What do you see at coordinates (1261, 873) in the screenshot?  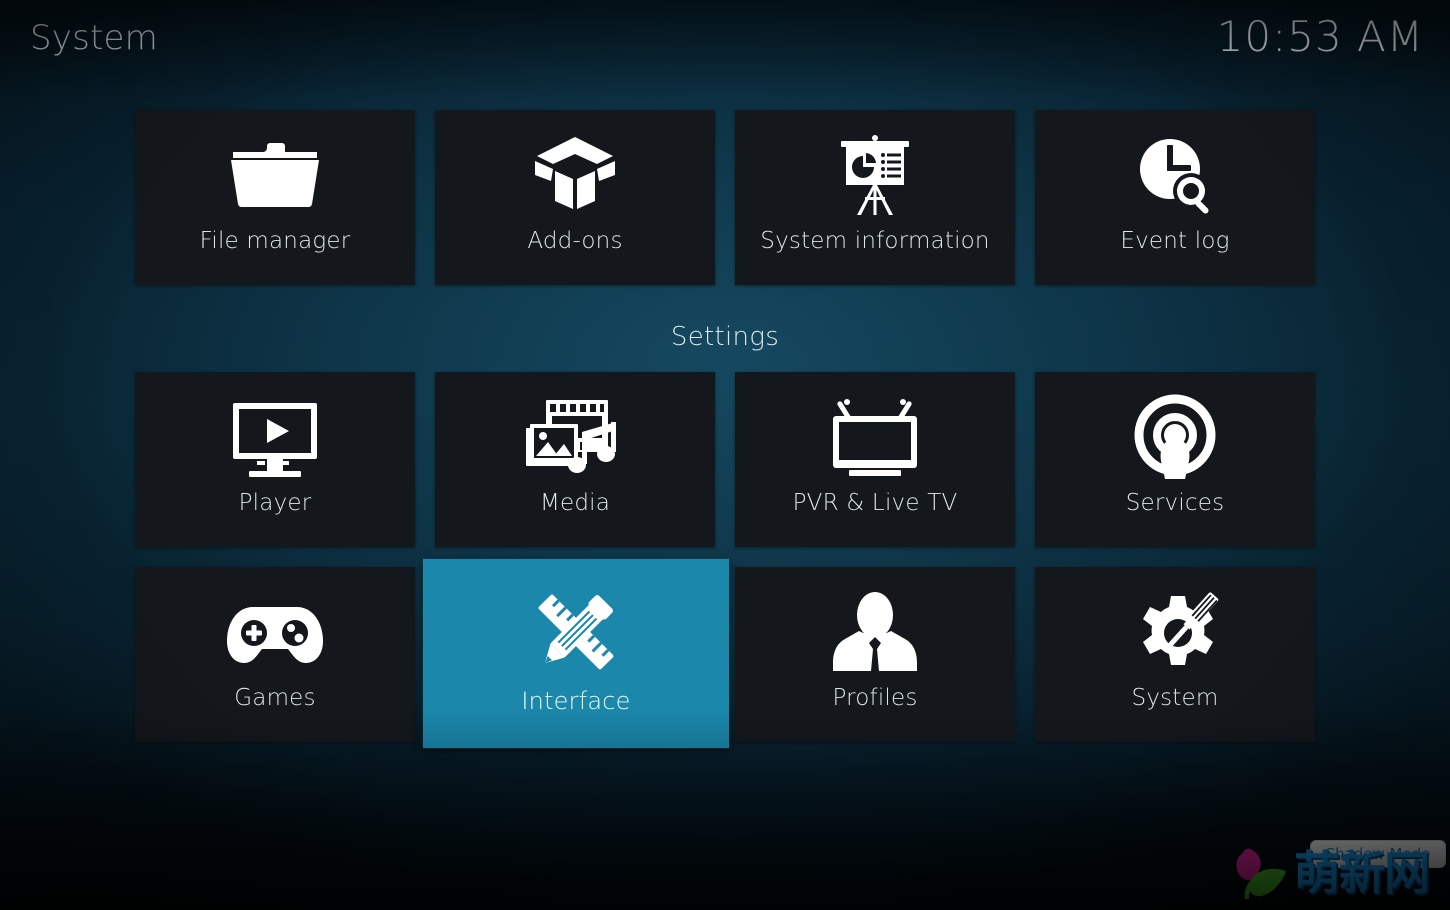 I see `leaf-logo-icon` at bounding box center [1261, 873].